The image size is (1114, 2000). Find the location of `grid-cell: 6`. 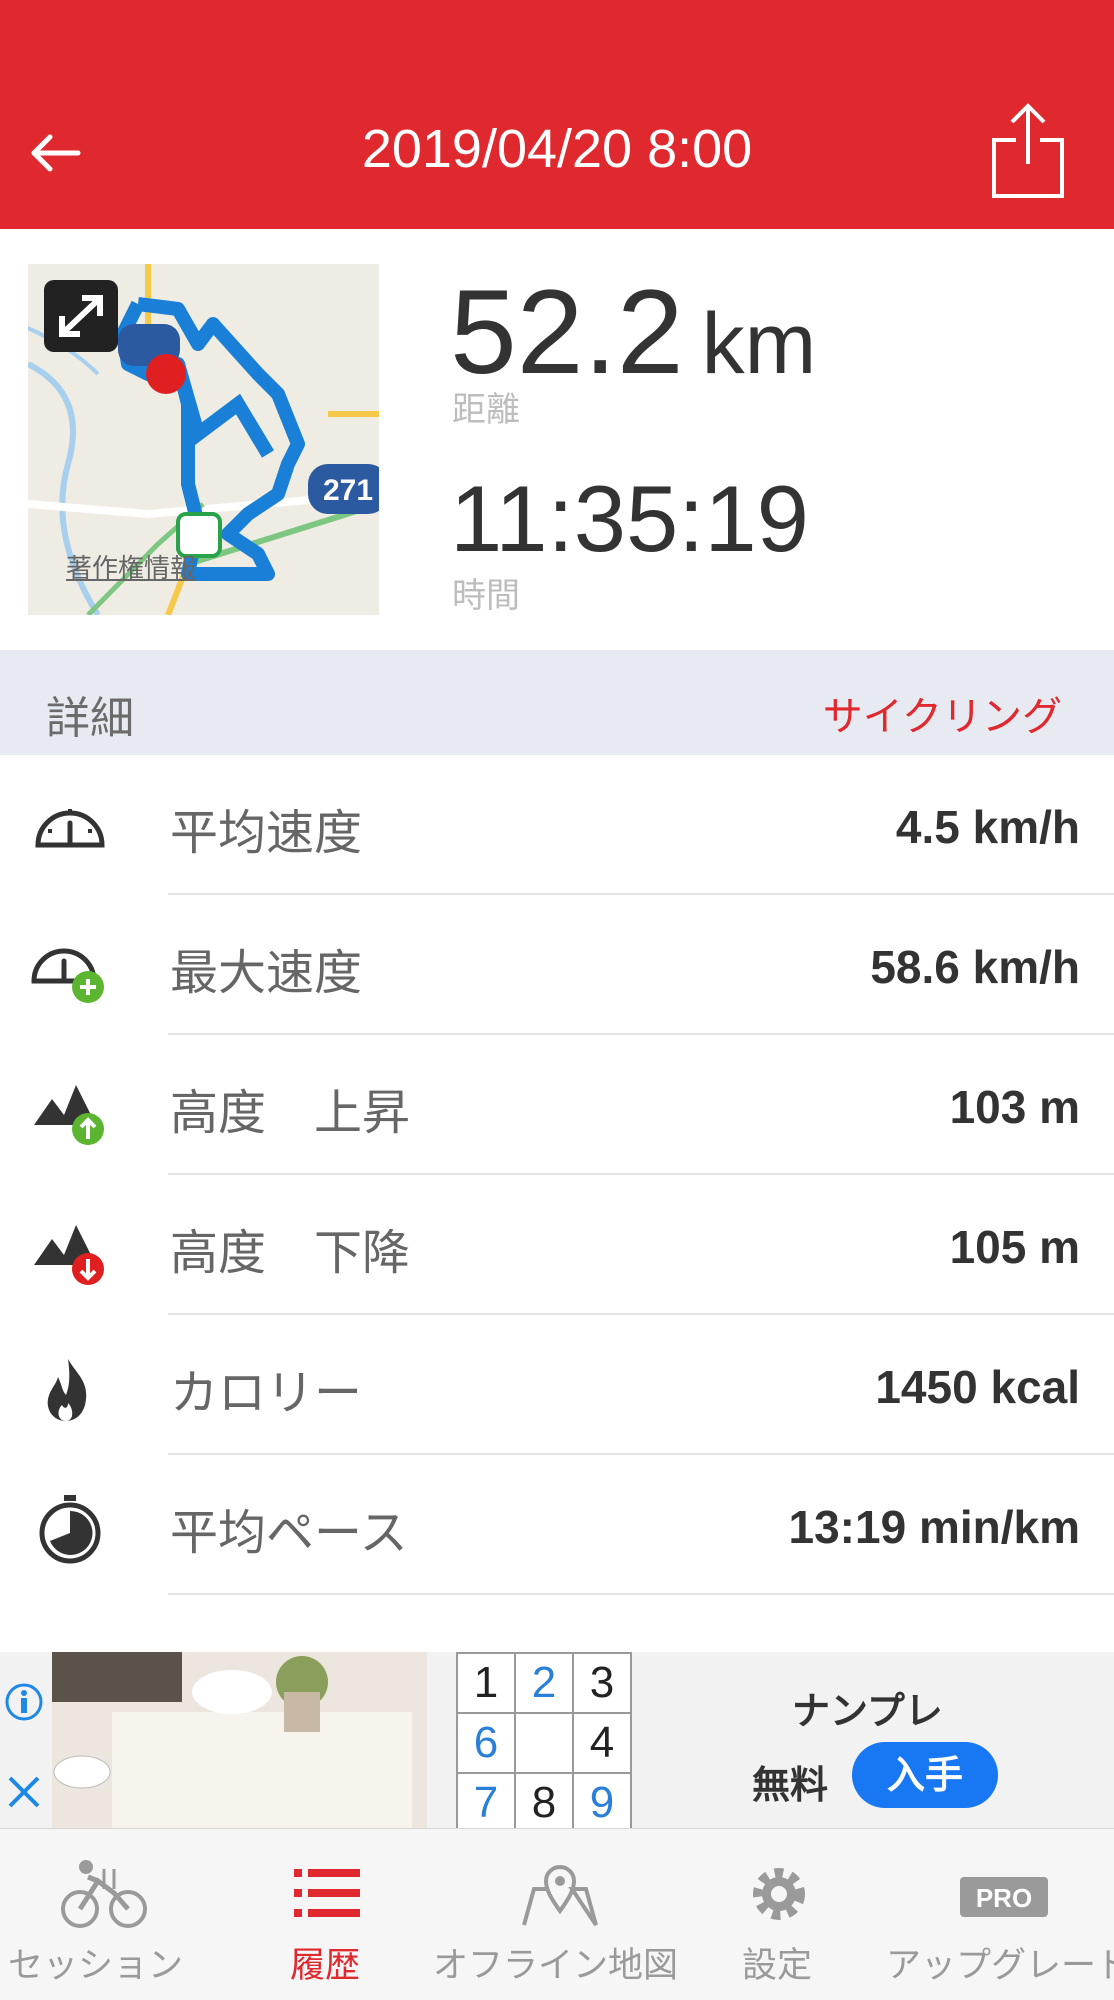

grid-cell: 6 is located at coordinates (486, 1743).